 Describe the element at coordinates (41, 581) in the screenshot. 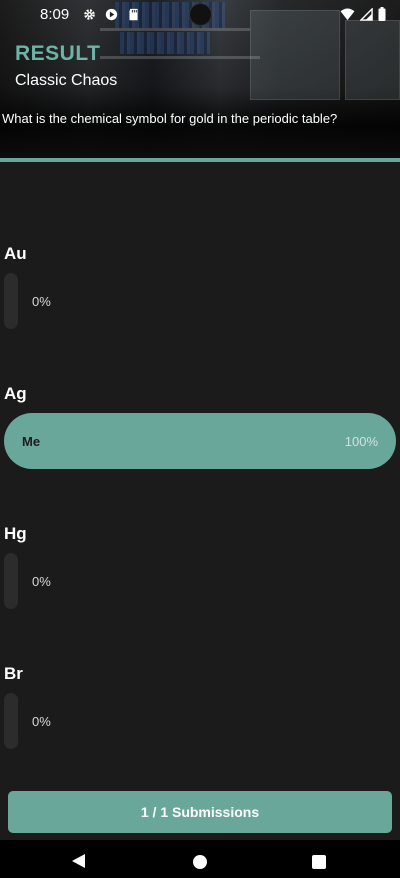

I see `option-percent-hg: 0%` at that location.